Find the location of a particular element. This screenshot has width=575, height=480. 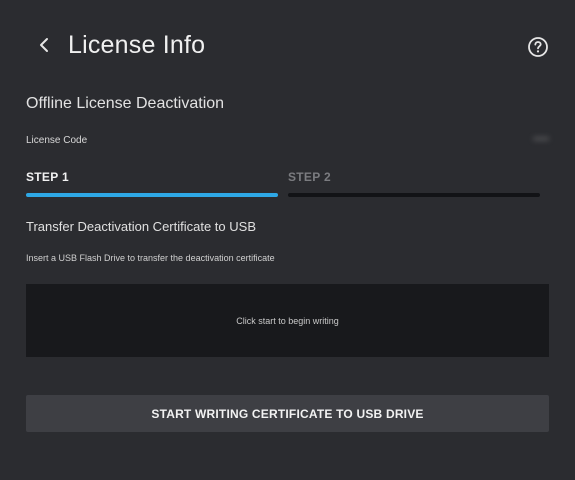

step-1-progress-bar is located at coordinates (152, 195).